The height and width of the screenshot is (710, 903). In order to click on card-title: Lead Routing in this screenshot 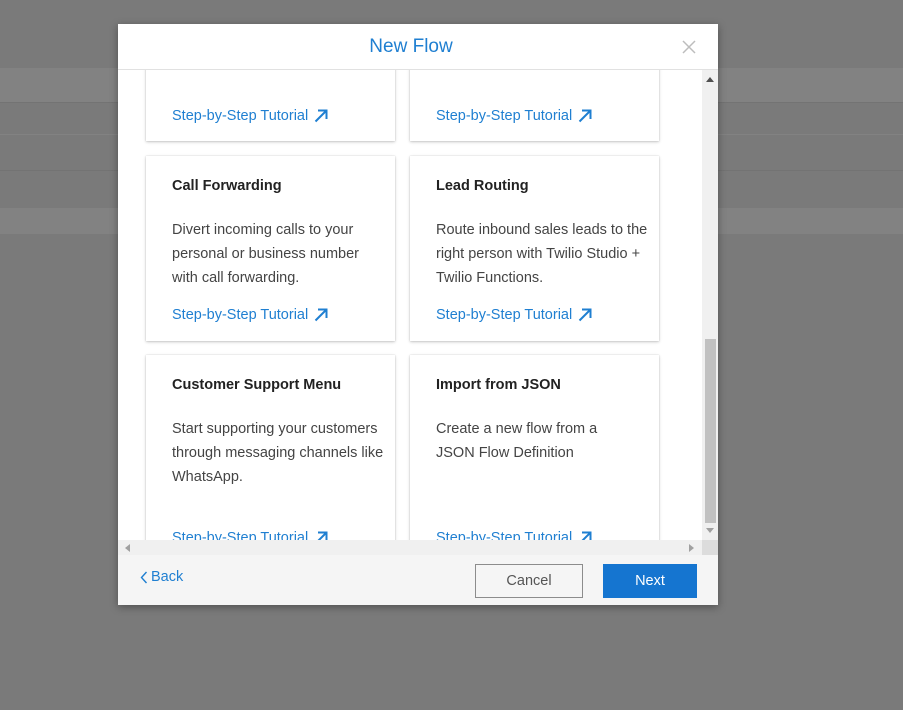, I will do `click(482, 186)`.